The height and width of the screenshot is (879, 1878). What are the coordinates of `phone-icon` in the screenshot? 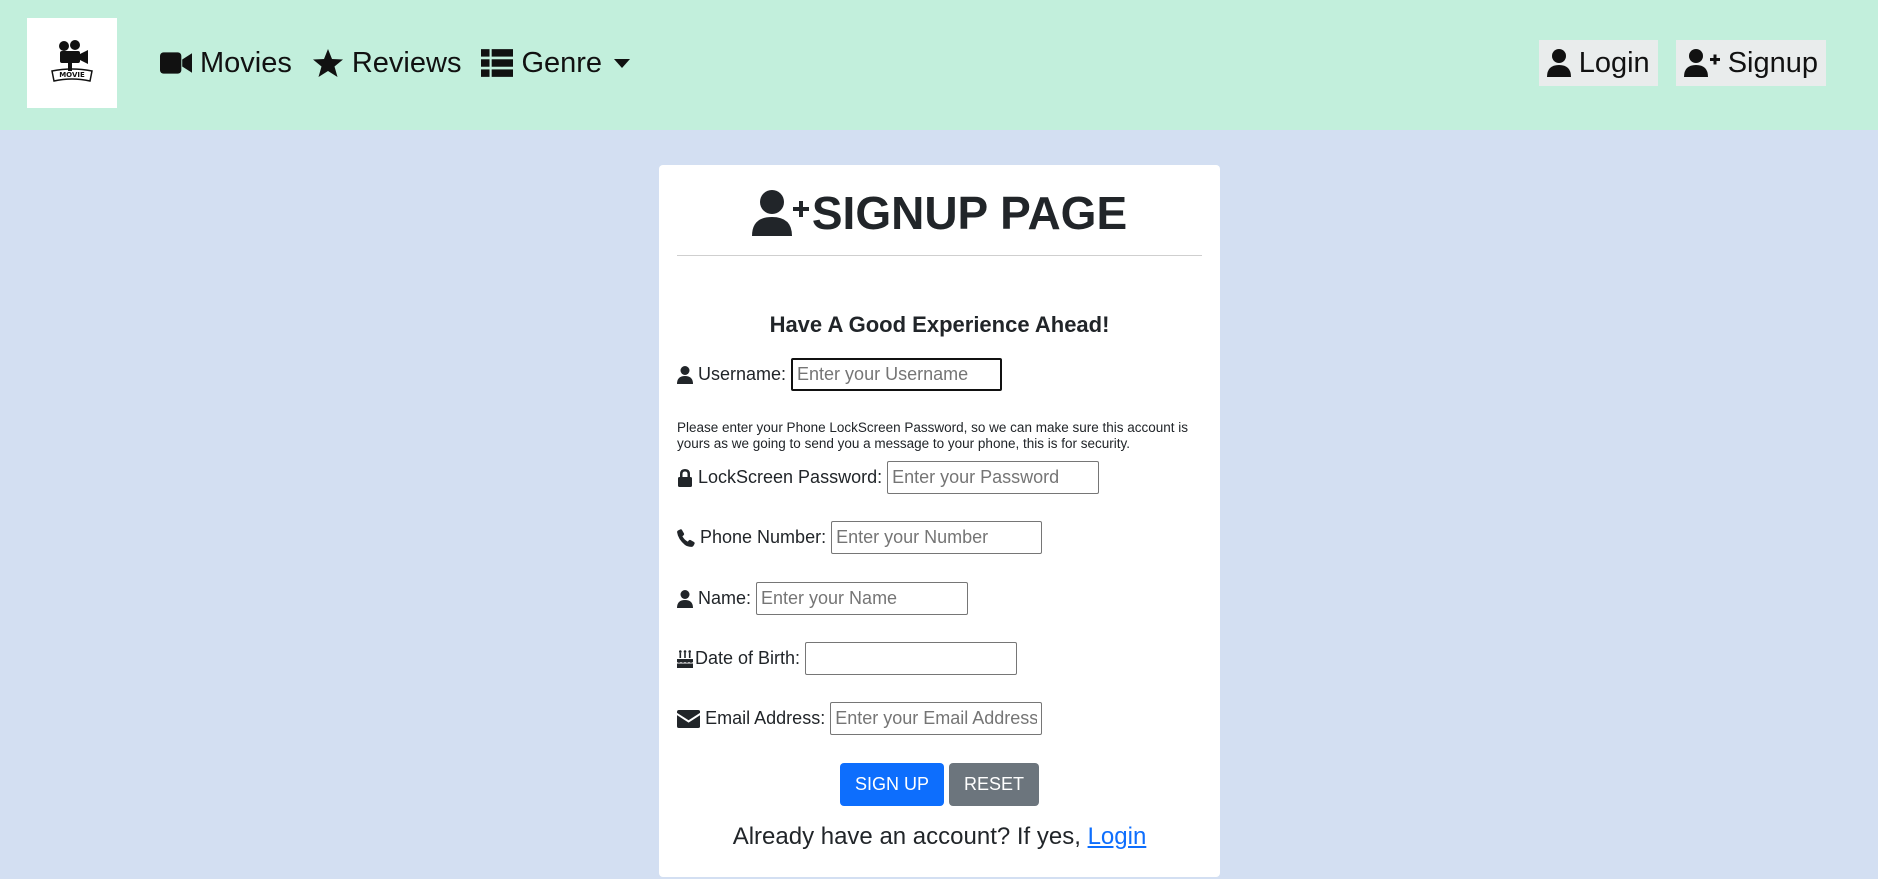 It's located at (686, 537).